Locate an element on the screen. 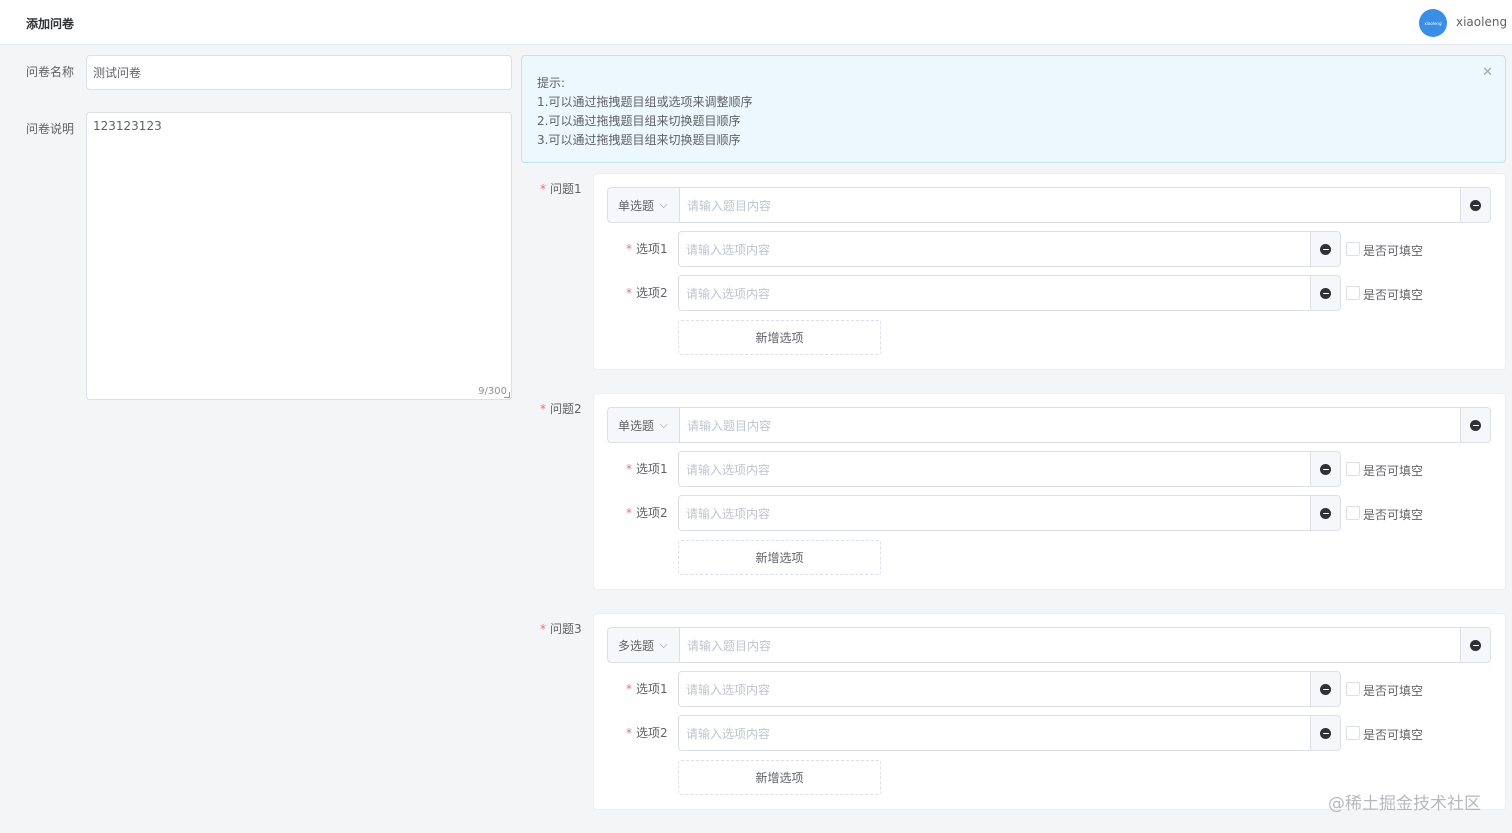 The width and height of the screenshot is (1512, 833). alert-line: 3.可以通过拖拽题目组来切换题目顺序 is located at coordinates (639, 140).